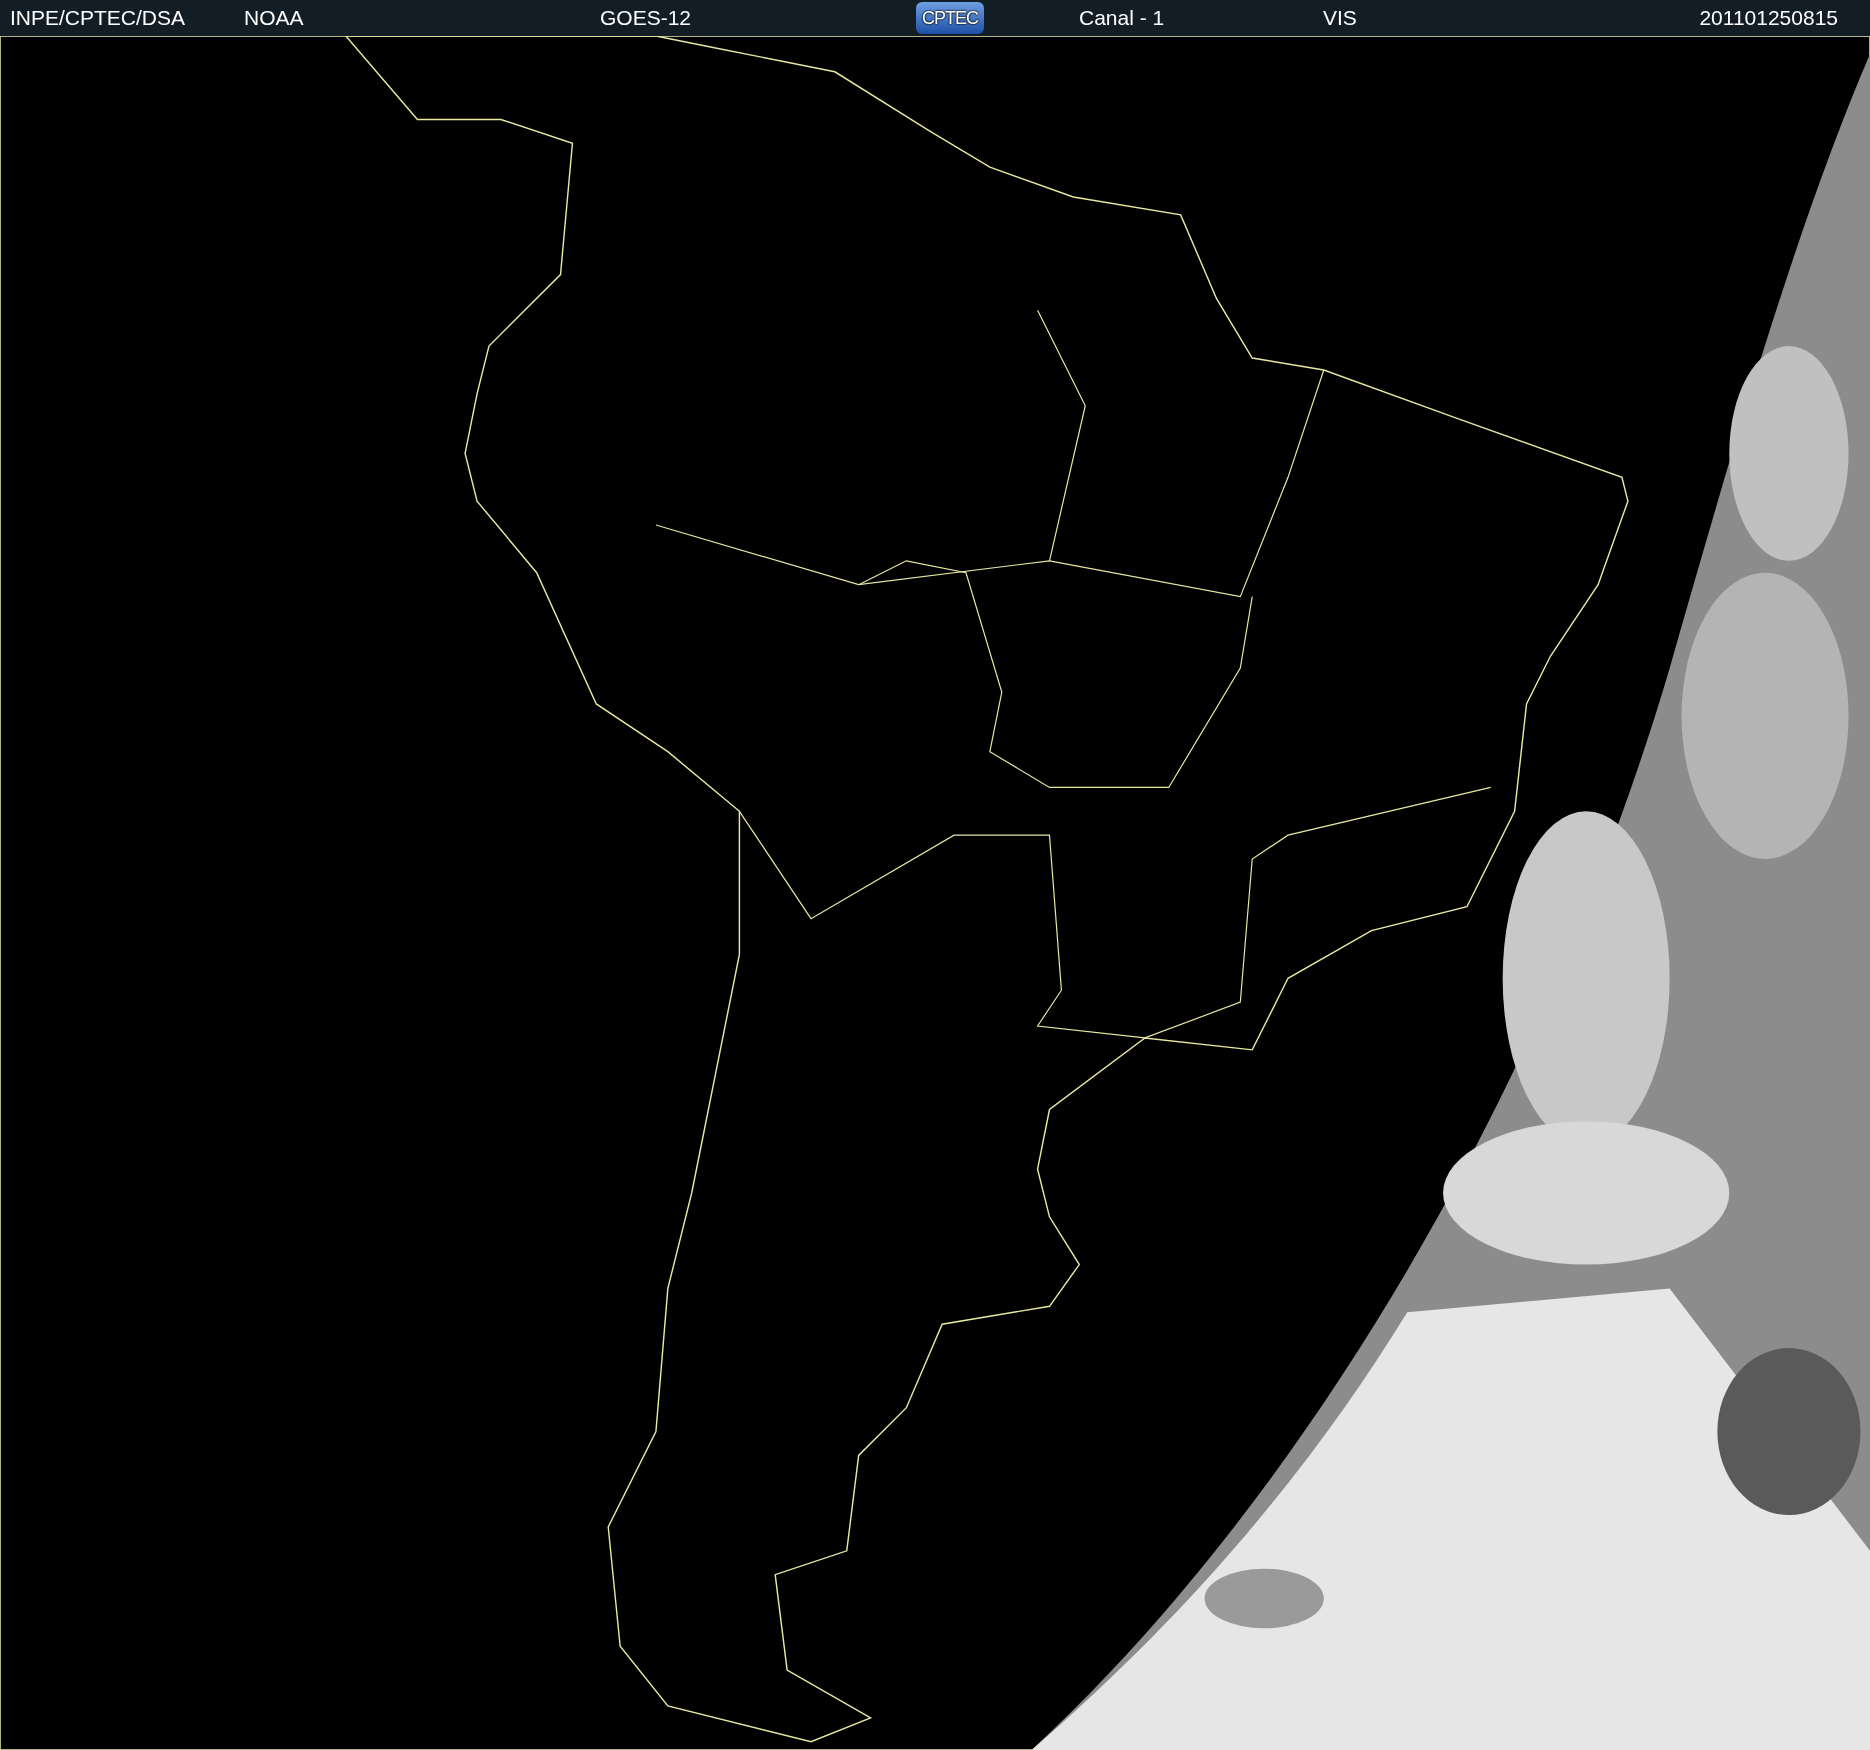 The height and width of the screenshot is (1750, 1870). What do you see at coordinates (1768, 18) in the screenshot?
I see `header-label: 201101250815` at bounding box center [1768, 18].